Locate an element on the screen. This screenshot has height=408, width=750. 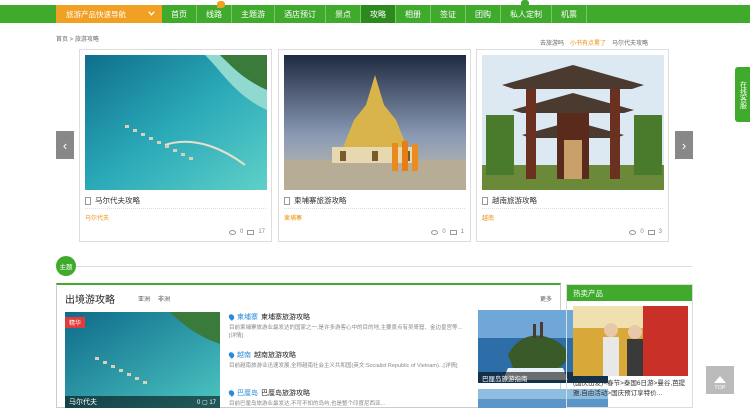
nav-item-6: 相册 is located at coordinates (413, 14).